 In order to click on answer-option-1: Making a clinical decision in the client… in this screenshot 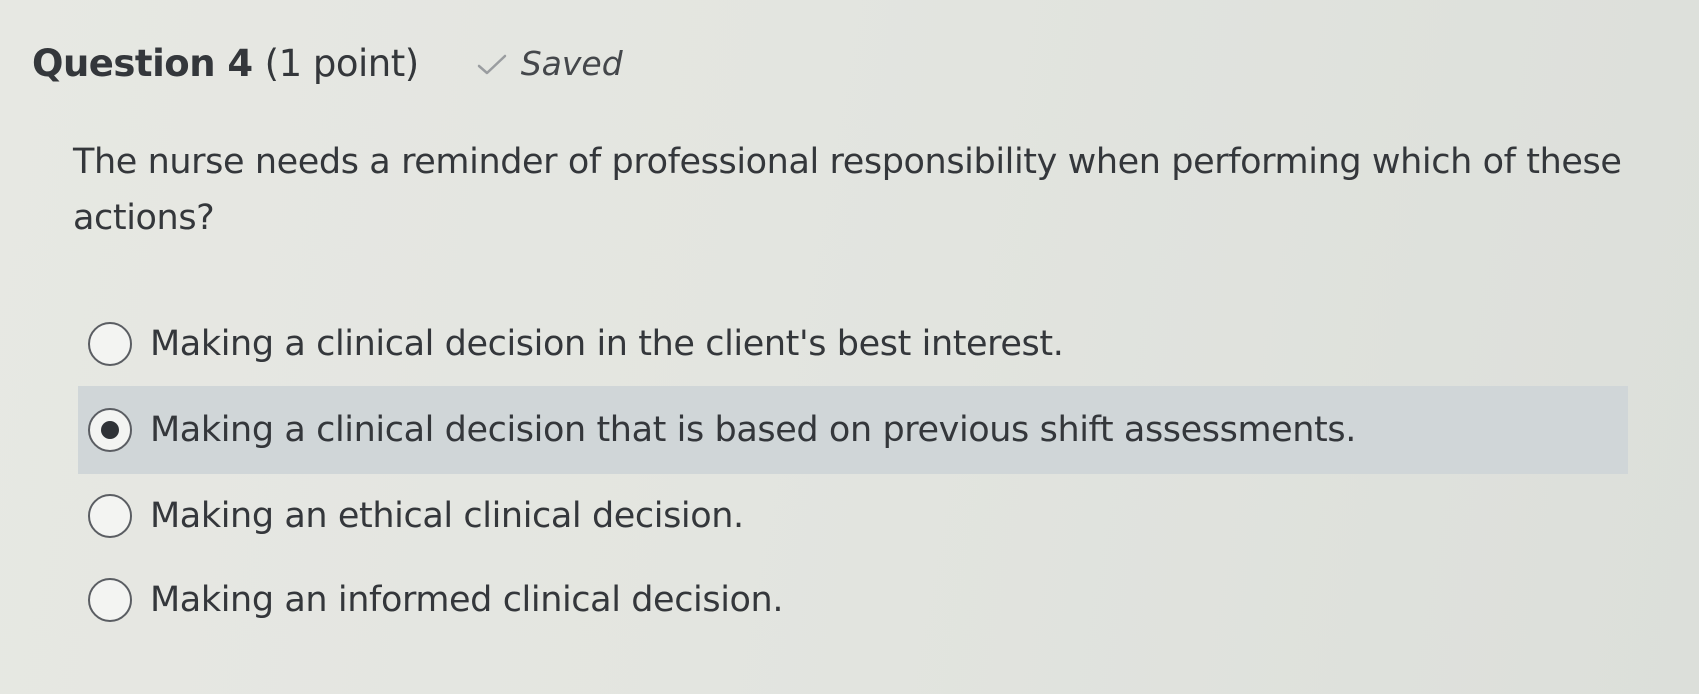, I will do `click(853, 344)`.